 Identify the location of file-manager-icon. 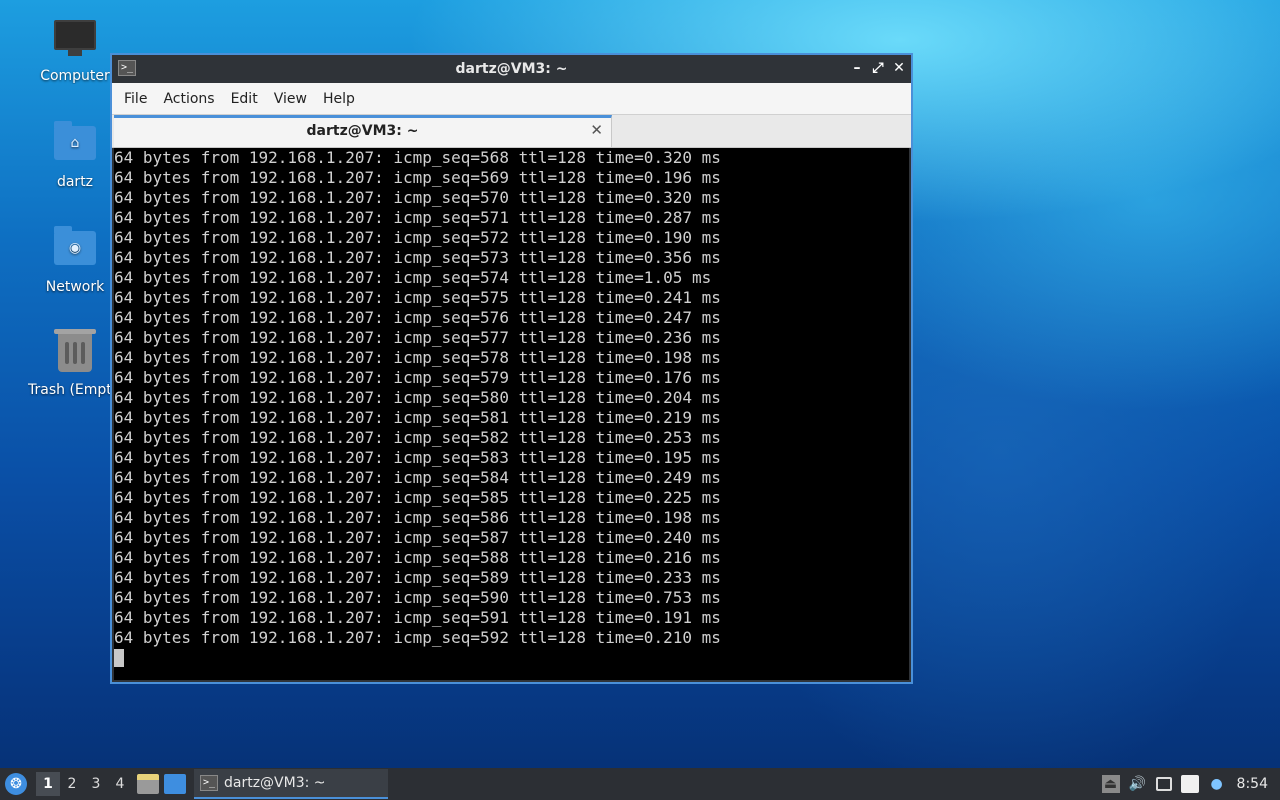
(148, 784).